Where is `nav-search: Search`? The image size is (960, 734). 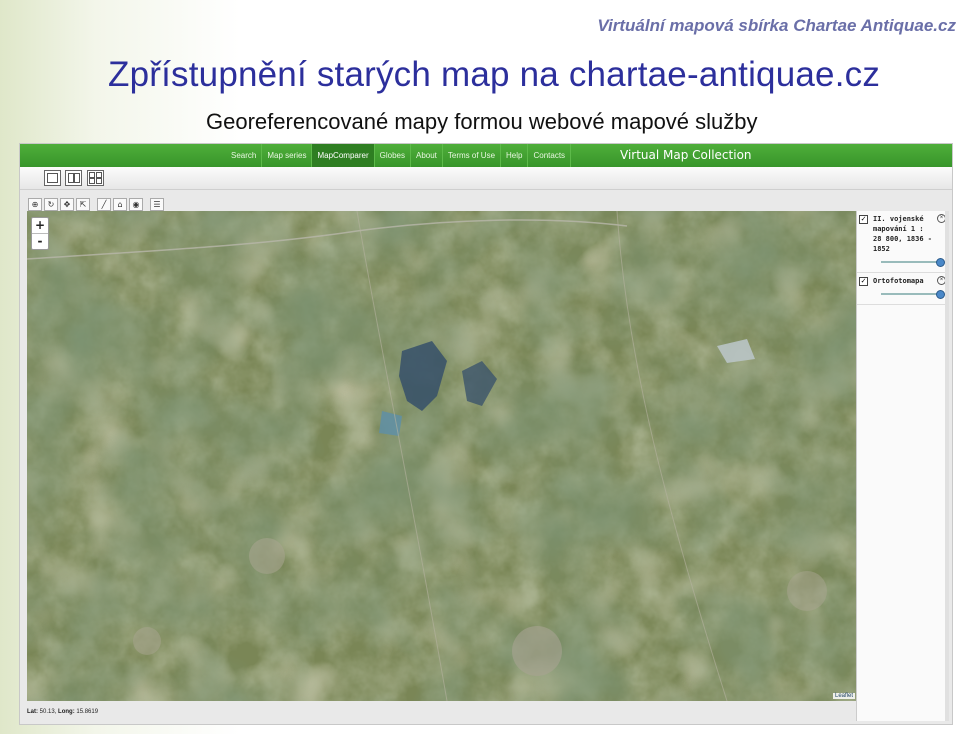
nav-search: Search is located at coordinates (244, 155).